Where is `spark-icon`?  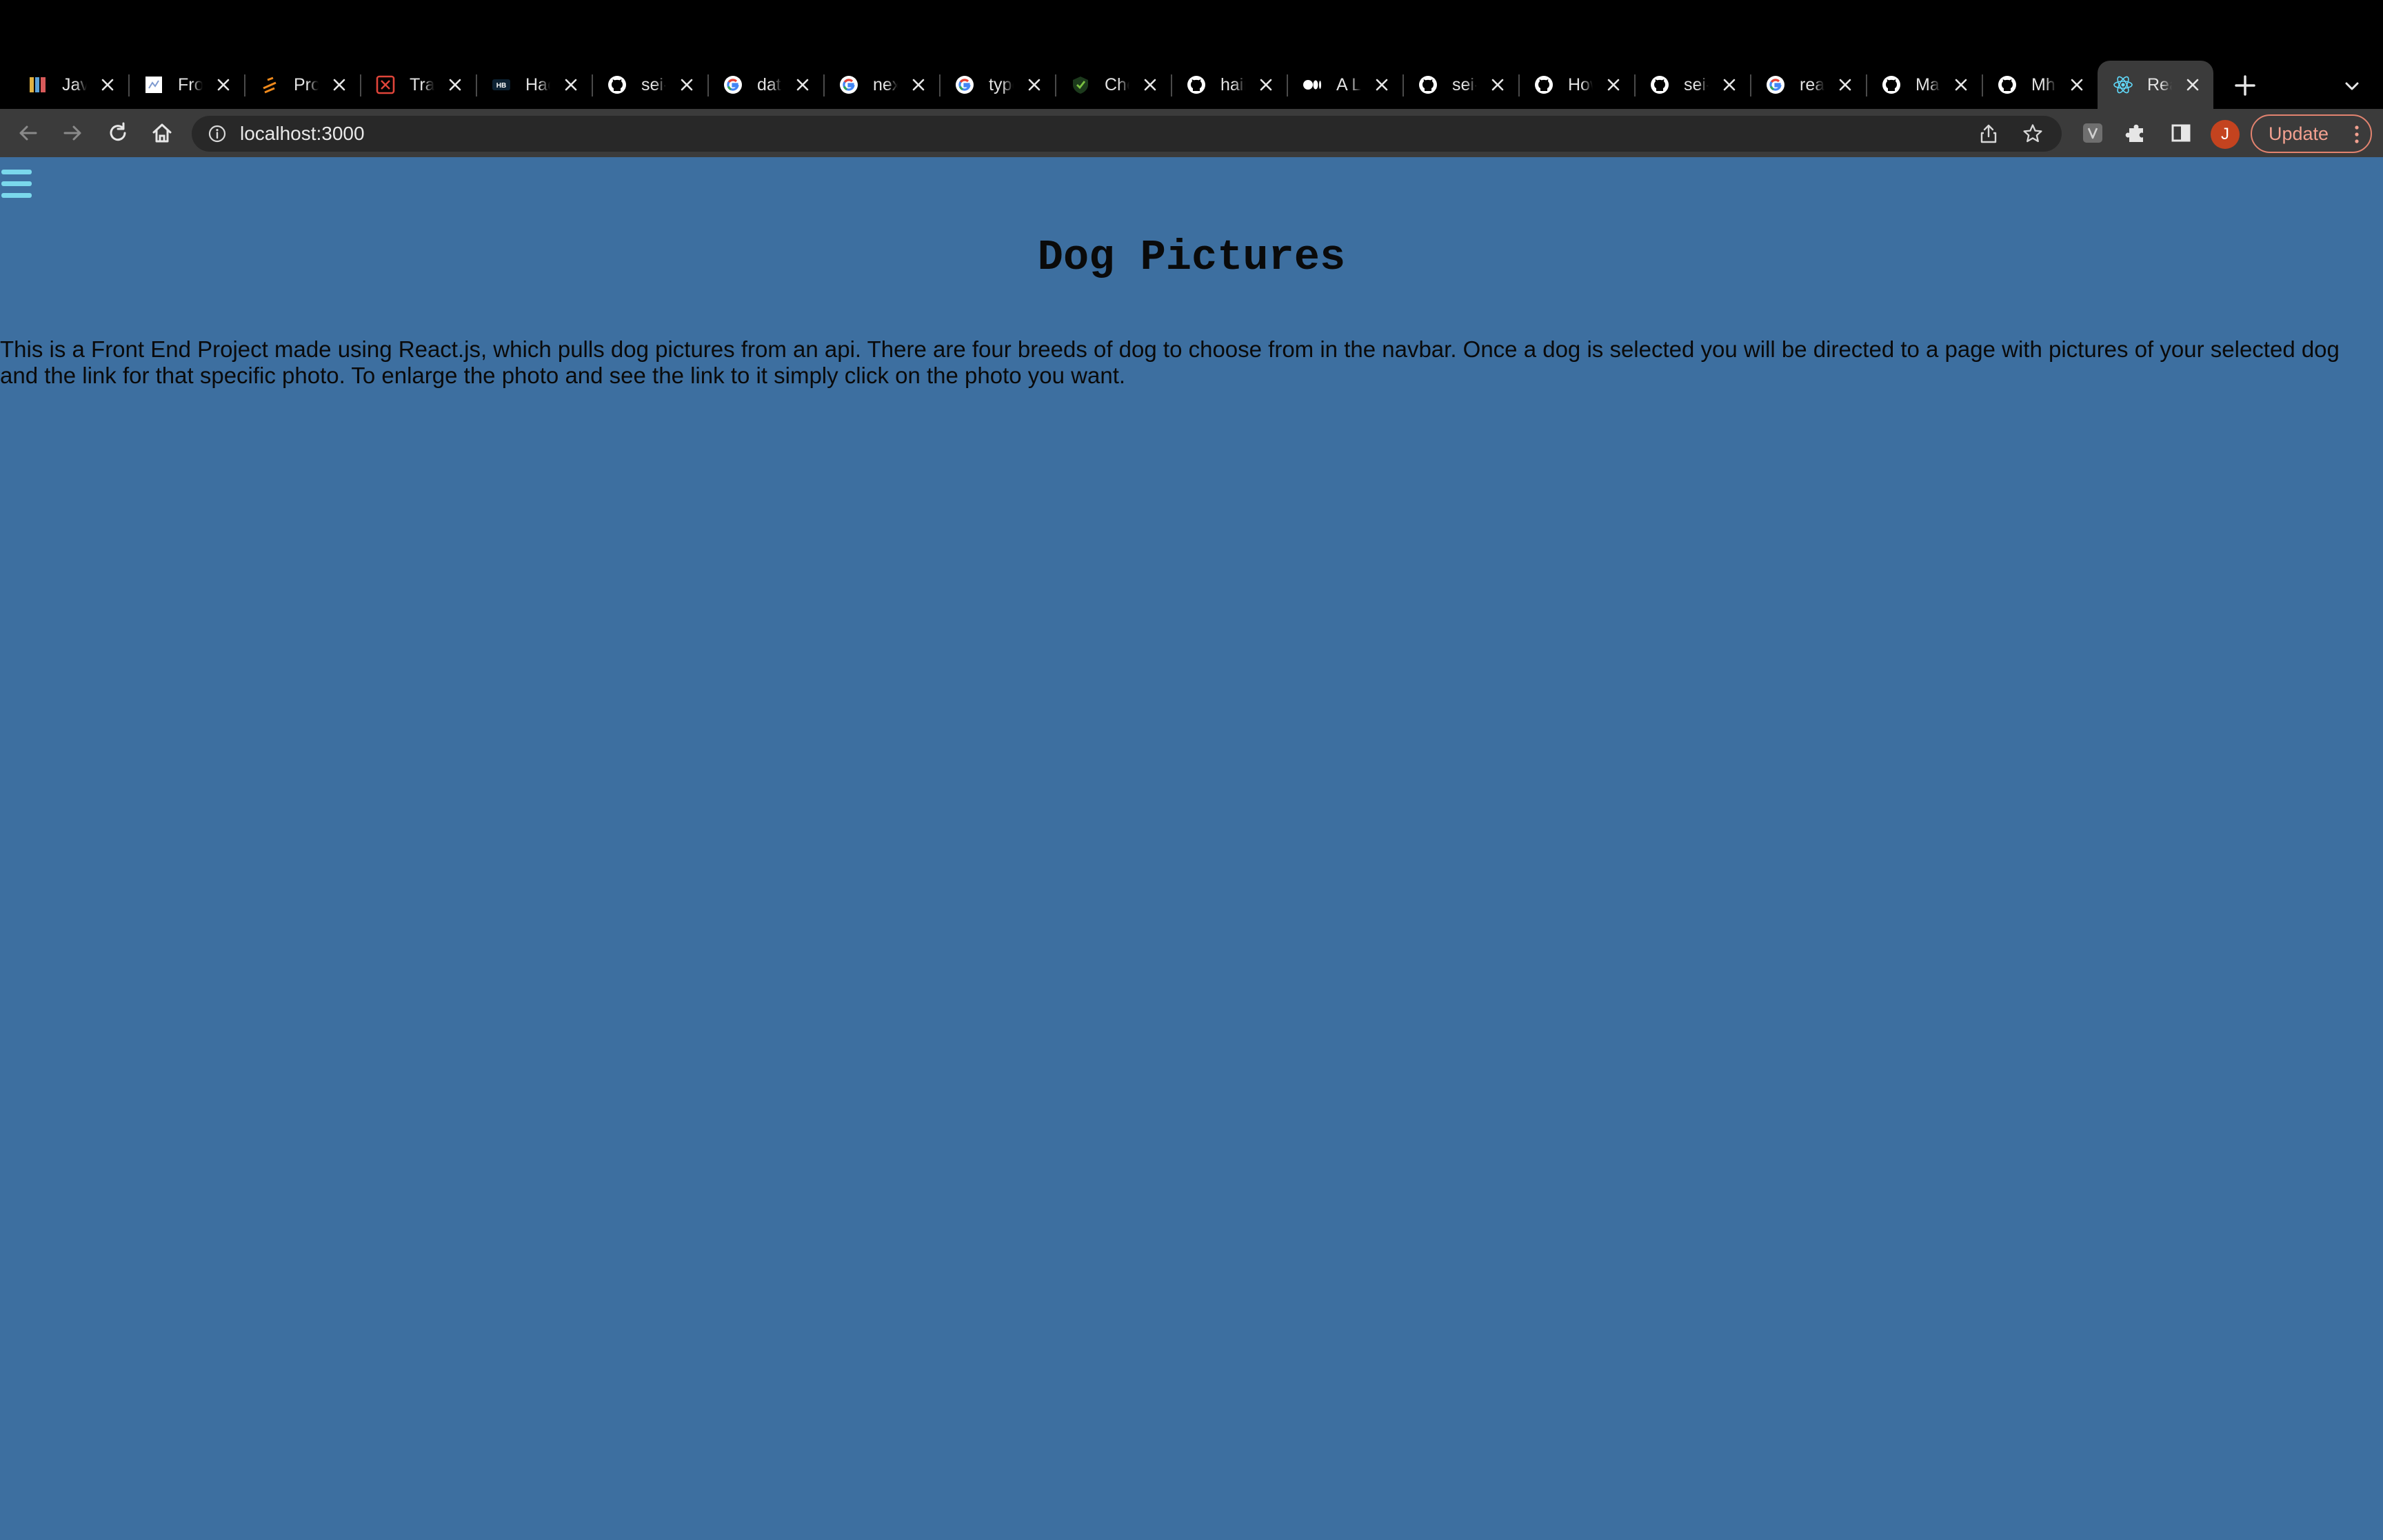 spark-icon is located at coordinates (269, 85).